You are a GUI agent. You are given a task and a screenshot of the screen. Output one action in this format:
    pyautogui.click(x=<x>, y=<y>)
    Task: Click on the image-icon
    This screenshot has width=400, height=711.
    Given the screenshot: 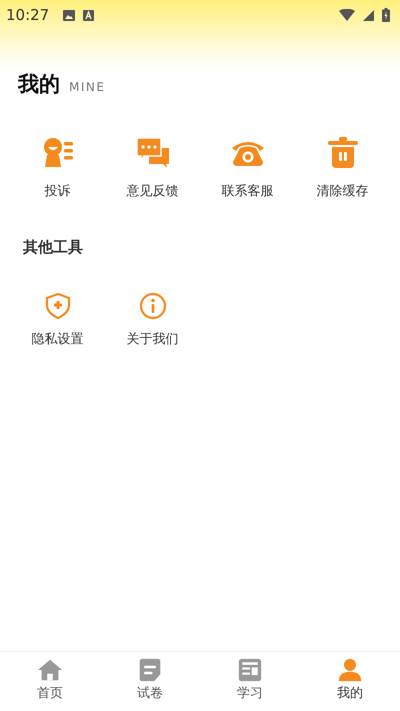 What is the action you would take?
    pyautogui.click(x=69, y=15)
    